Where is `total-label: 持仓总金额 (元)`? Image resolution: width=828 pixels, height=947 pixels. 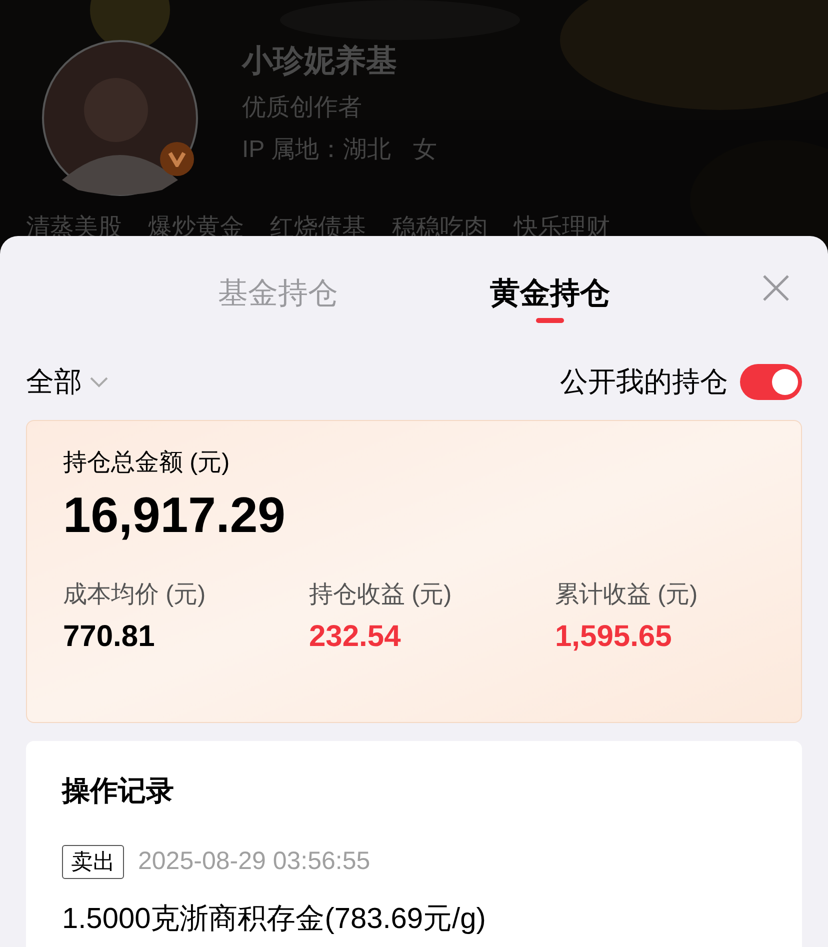 total-label: 持仓总金额 (元) is located at coordinates (147, 463).